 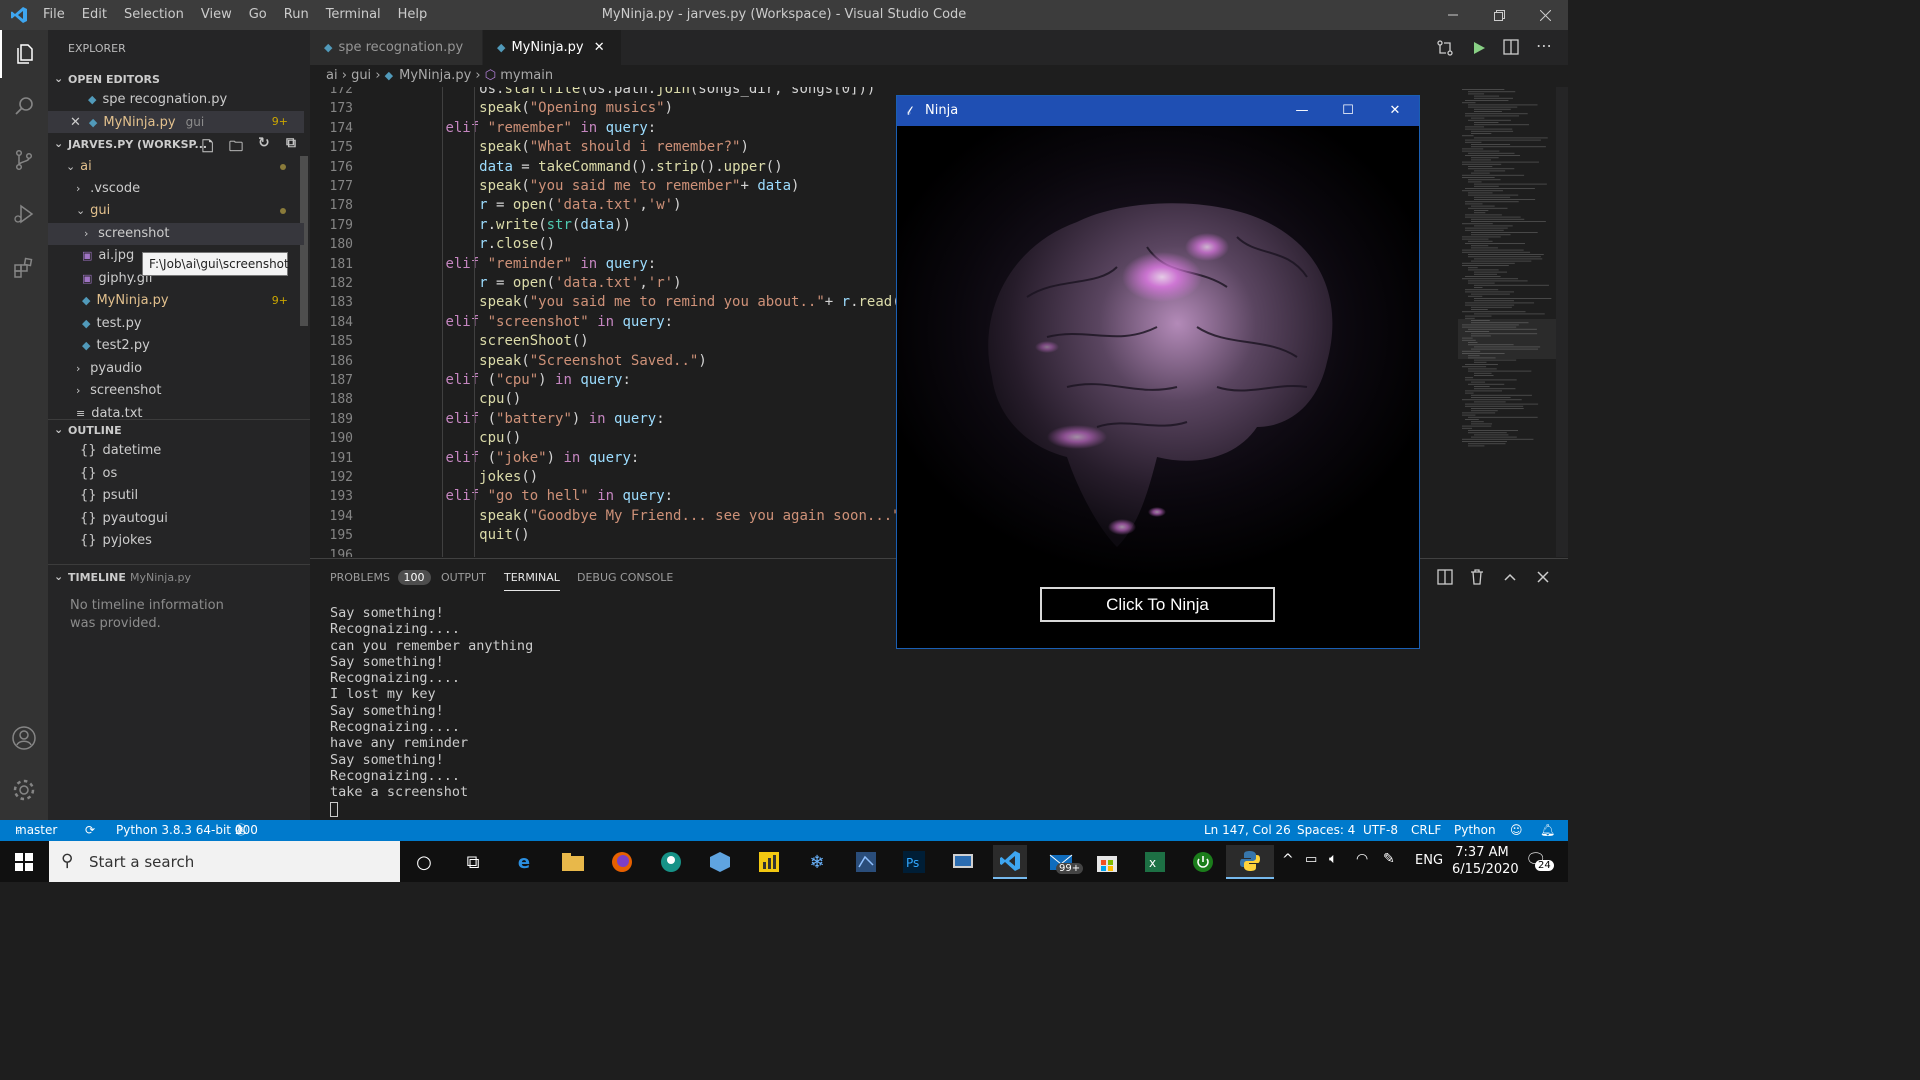 What do you see at coordinates (817, 862) in the screenshot?
I see `snowflake-app-icon: ❄` at bounding box center [817, 862].